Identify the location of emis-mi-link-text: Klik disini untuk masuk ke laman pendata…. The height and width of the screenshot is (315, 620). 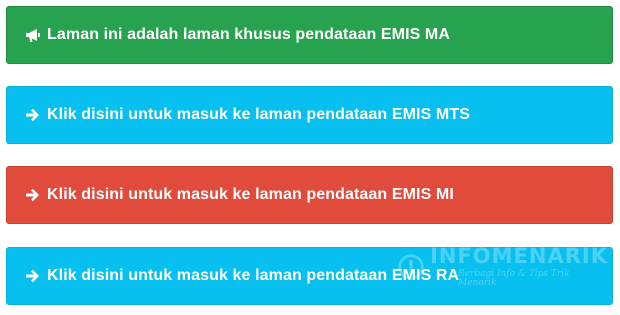
(250, 195).